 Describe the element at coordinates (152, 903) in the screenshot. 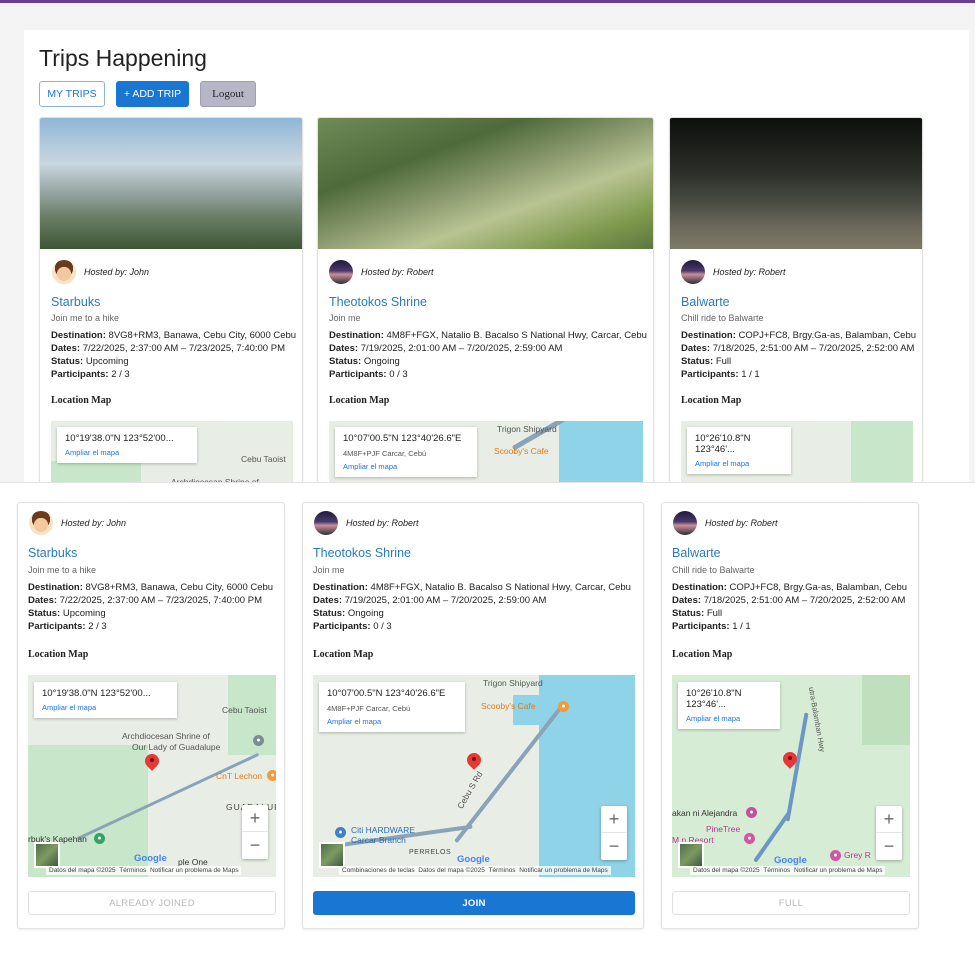

I see `already-joined-button: ALREADY JOINED` at that location.